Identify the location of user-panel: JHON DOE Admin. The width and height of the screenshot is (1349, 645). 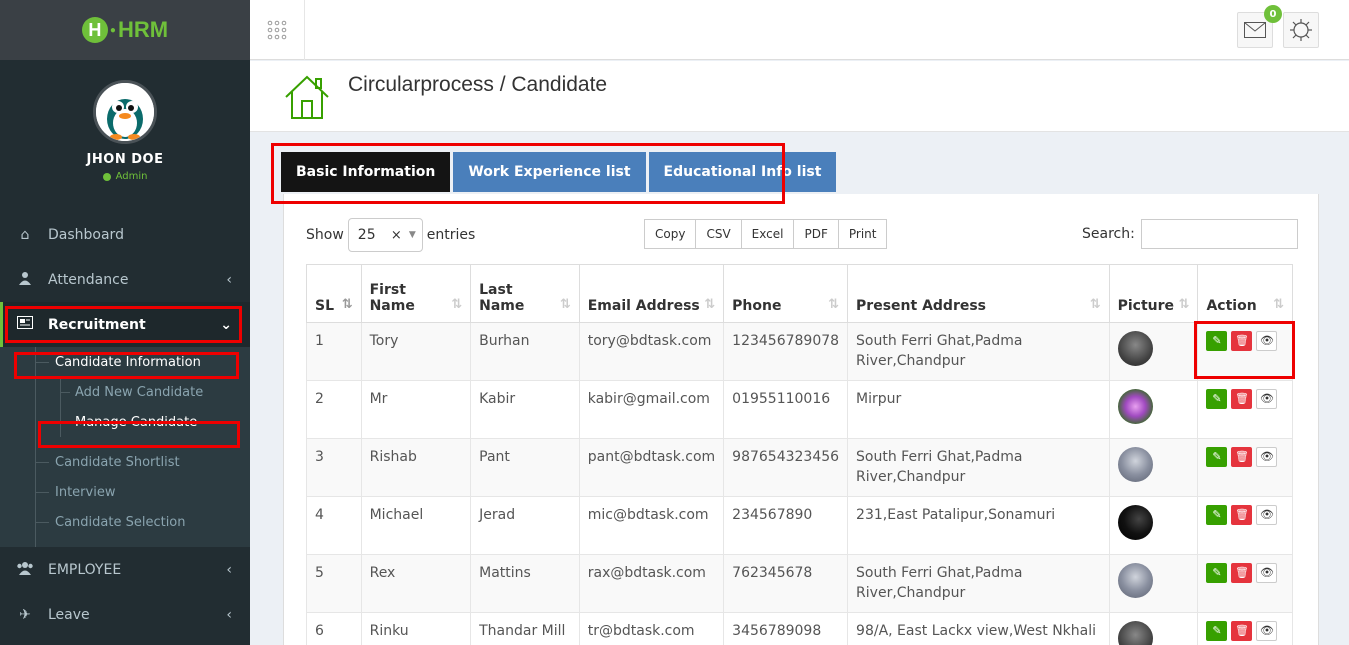
(125, 125).